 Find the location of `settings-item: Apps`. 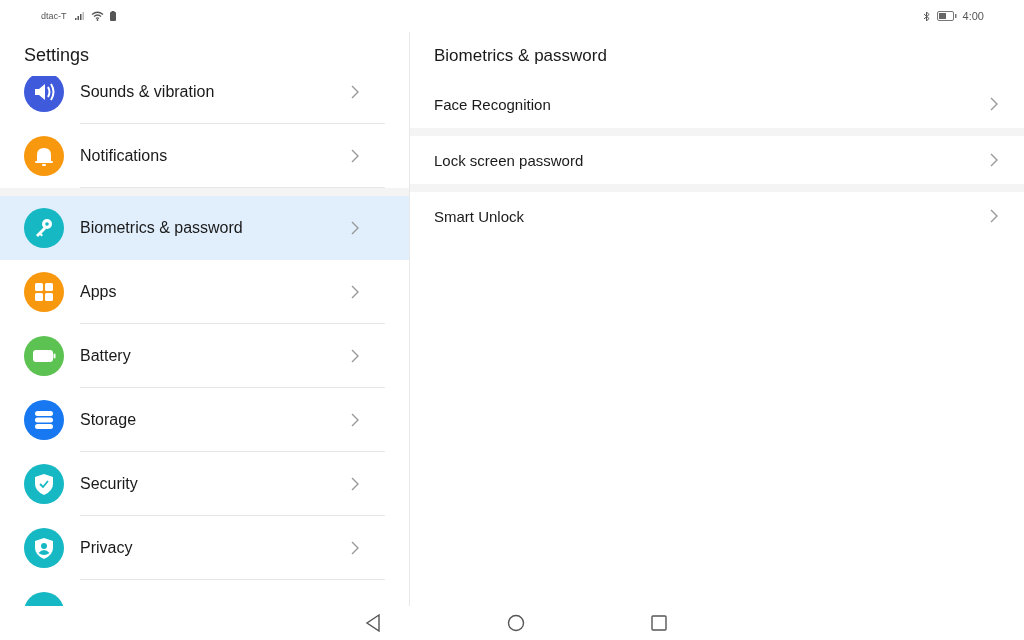

settings-item: Apps is located at coordinates (204, 292).